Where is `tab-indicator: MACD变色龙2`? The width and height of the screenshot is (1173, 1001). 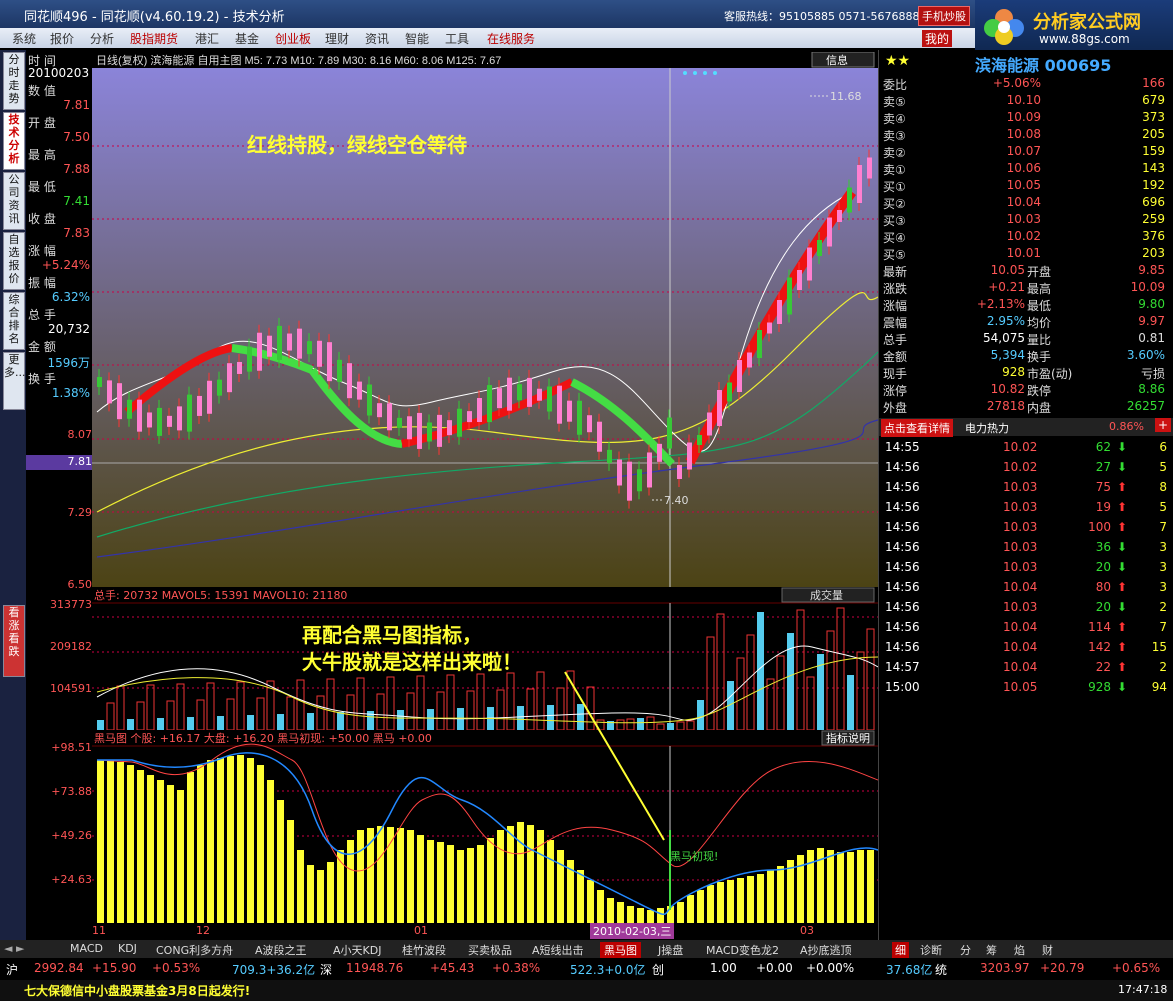
tab-indicator: MACD变色龙2 is located at coordinates (742, 950).